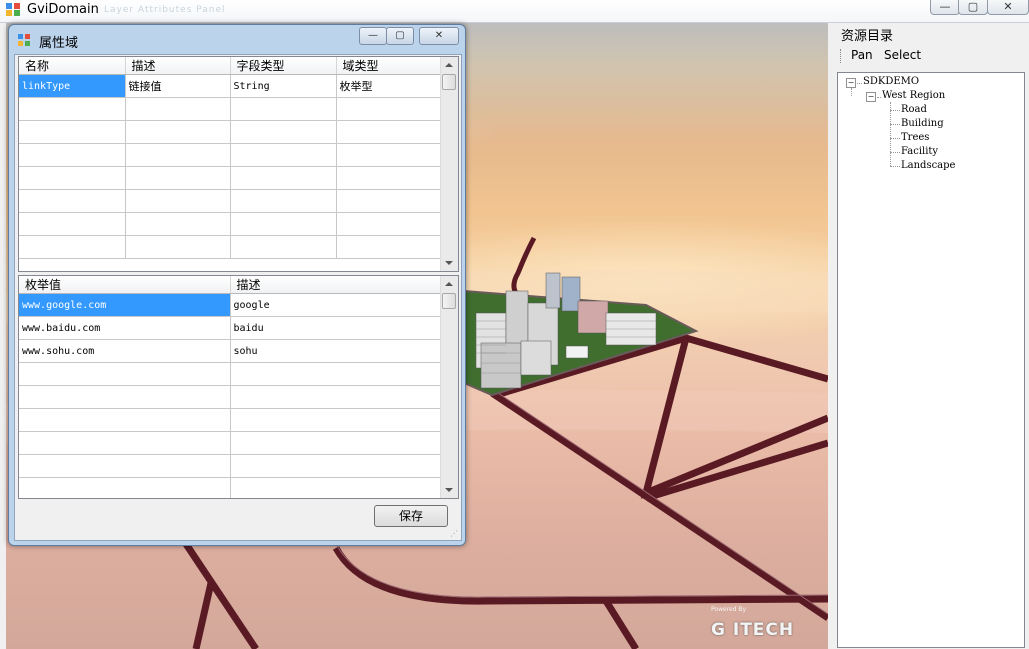 This screenshot has width=1029, height=649. I want to click on dialog-app-icon, so click(24, 40).